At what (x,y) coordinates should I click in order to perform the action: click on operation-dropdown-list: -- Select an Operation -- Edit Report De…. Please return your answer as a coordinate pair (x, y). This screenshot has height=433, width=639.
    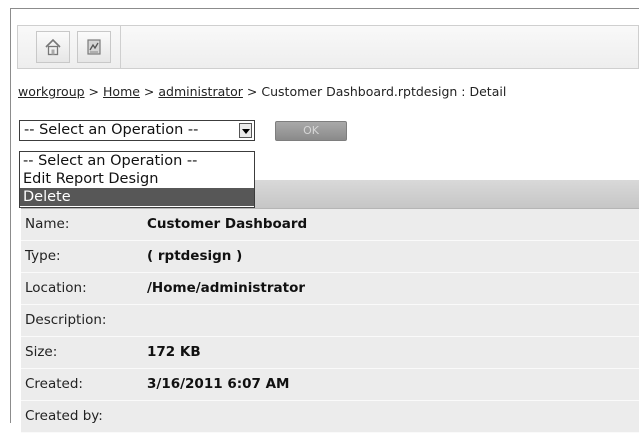
    Looking at the image, I should click on (137, 179).